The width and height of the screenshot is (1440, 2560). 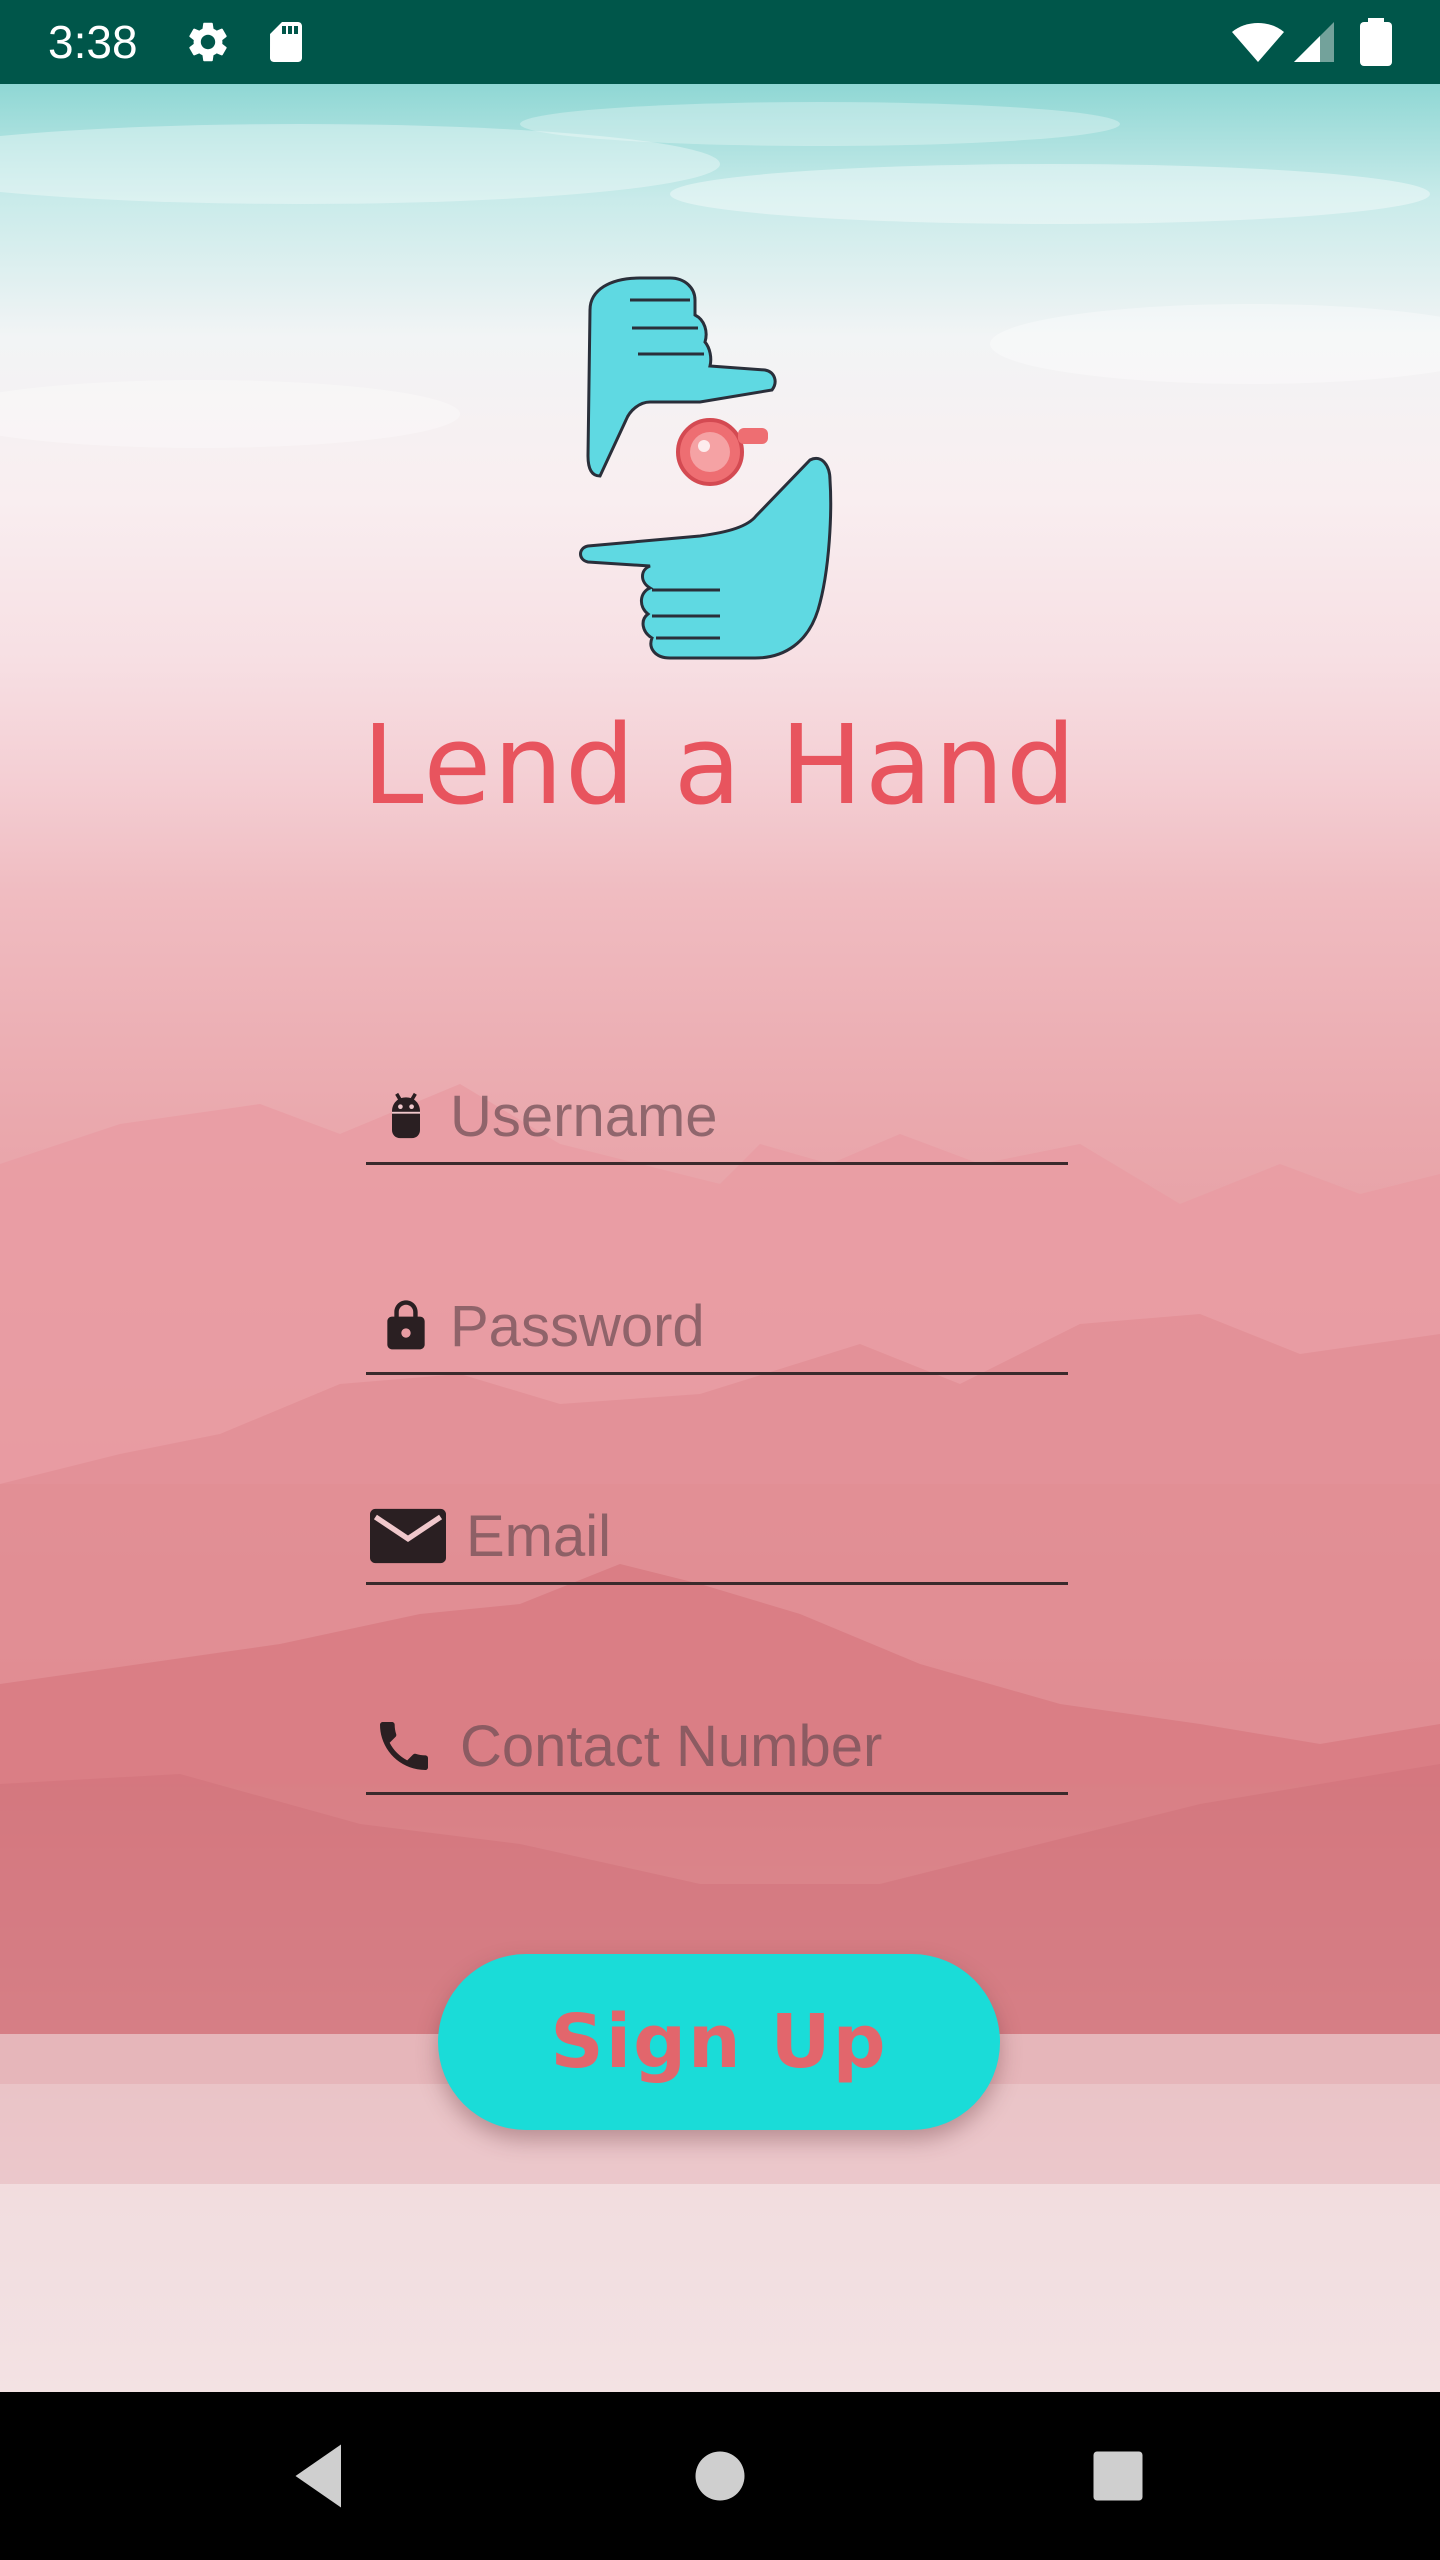 What do you see at coordinates (720, 42) in the screenshot?
I see `status-bar: 3:38` at bounding box center [720, 42].